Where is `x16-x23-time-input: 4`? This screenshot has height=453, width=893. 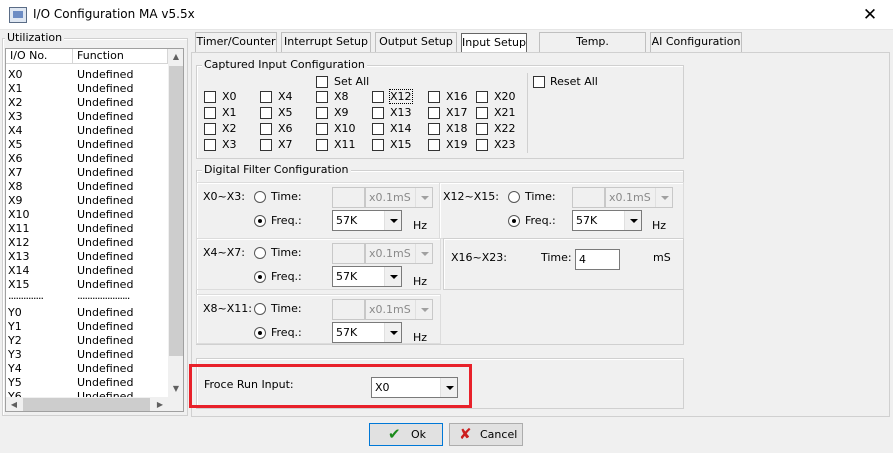 x16-x23-time-input: 4 is located at coordinates (597, 259).